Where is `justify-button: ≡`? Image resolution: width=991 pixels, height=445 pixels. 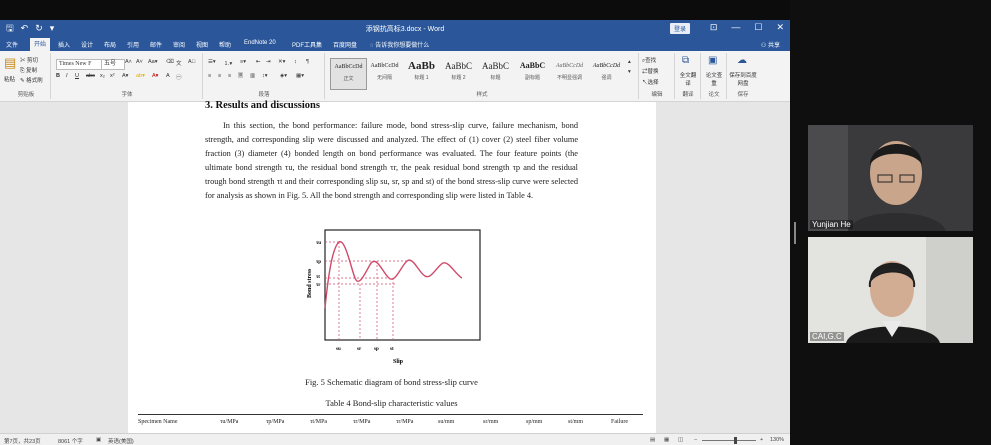
justify-button: ≡ is located at coordinates (241, 75).